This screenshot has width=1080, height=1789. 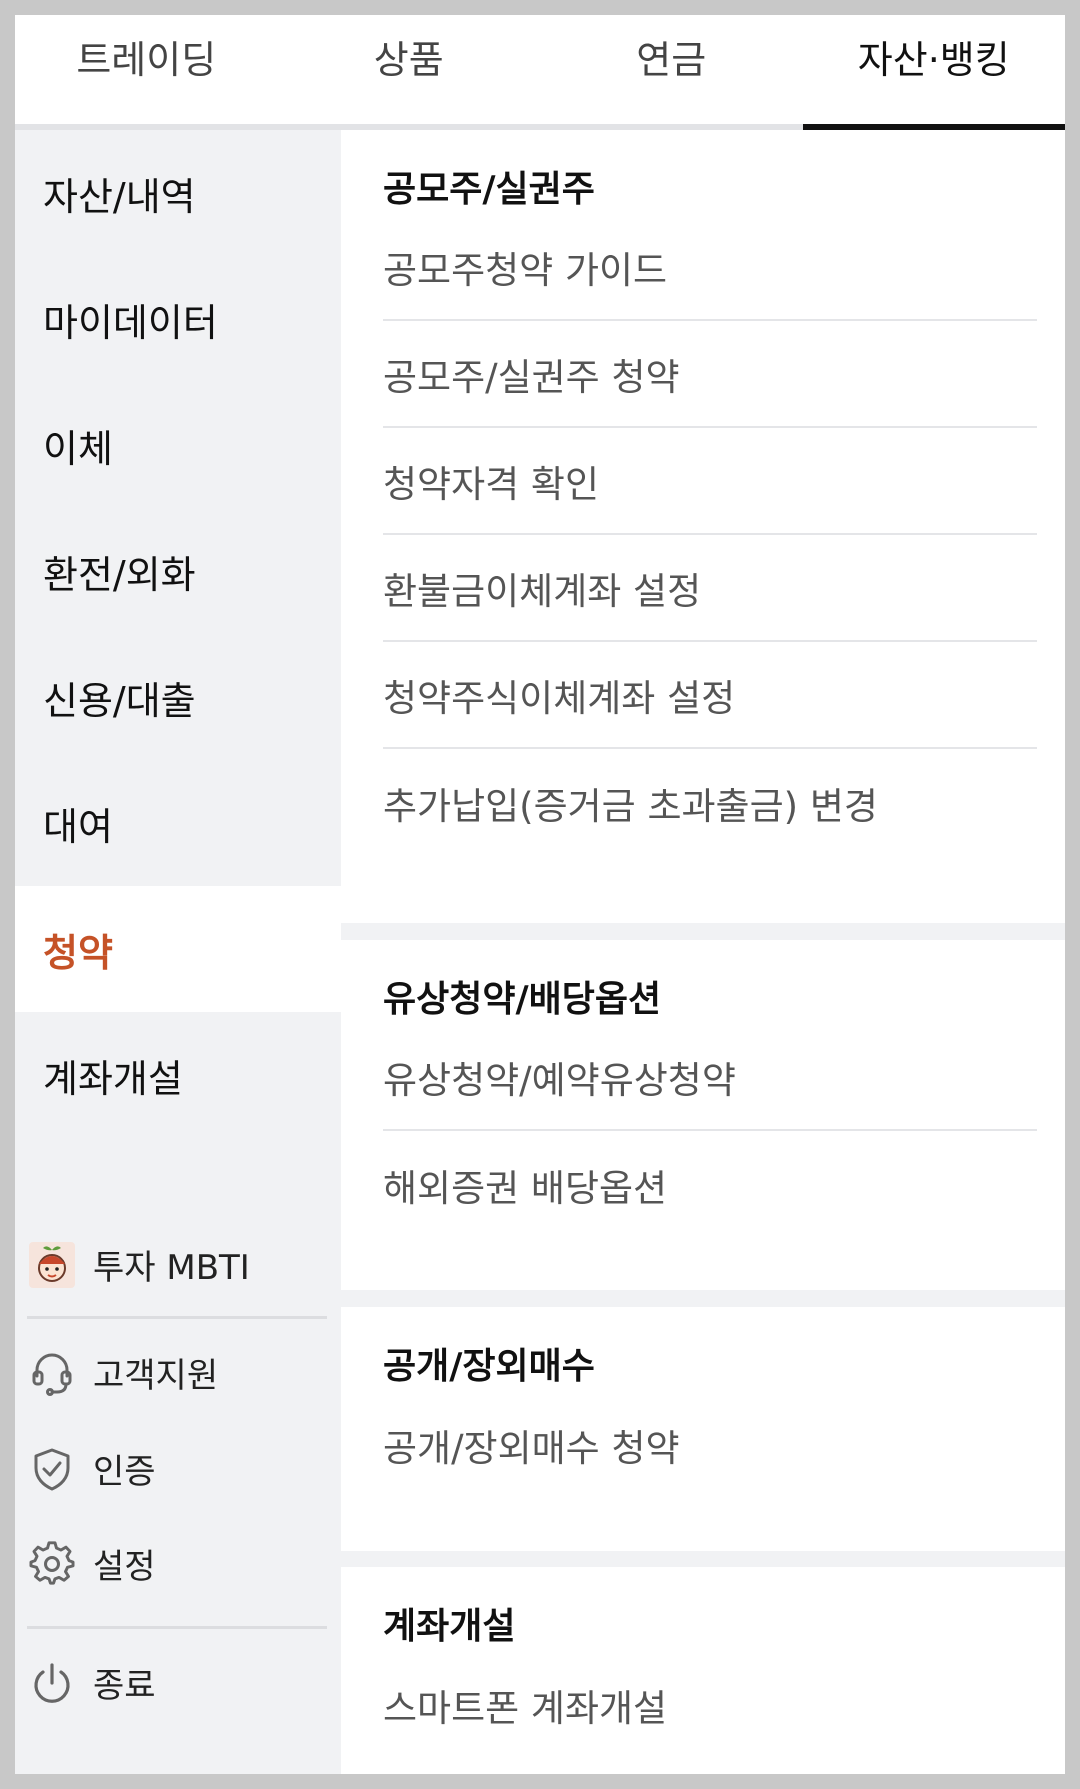 What do you see at coordinates (710, 268) in the screenshot?
I see `submenu-item: 공모주청약 가이드` at bounding box center [710, 268].